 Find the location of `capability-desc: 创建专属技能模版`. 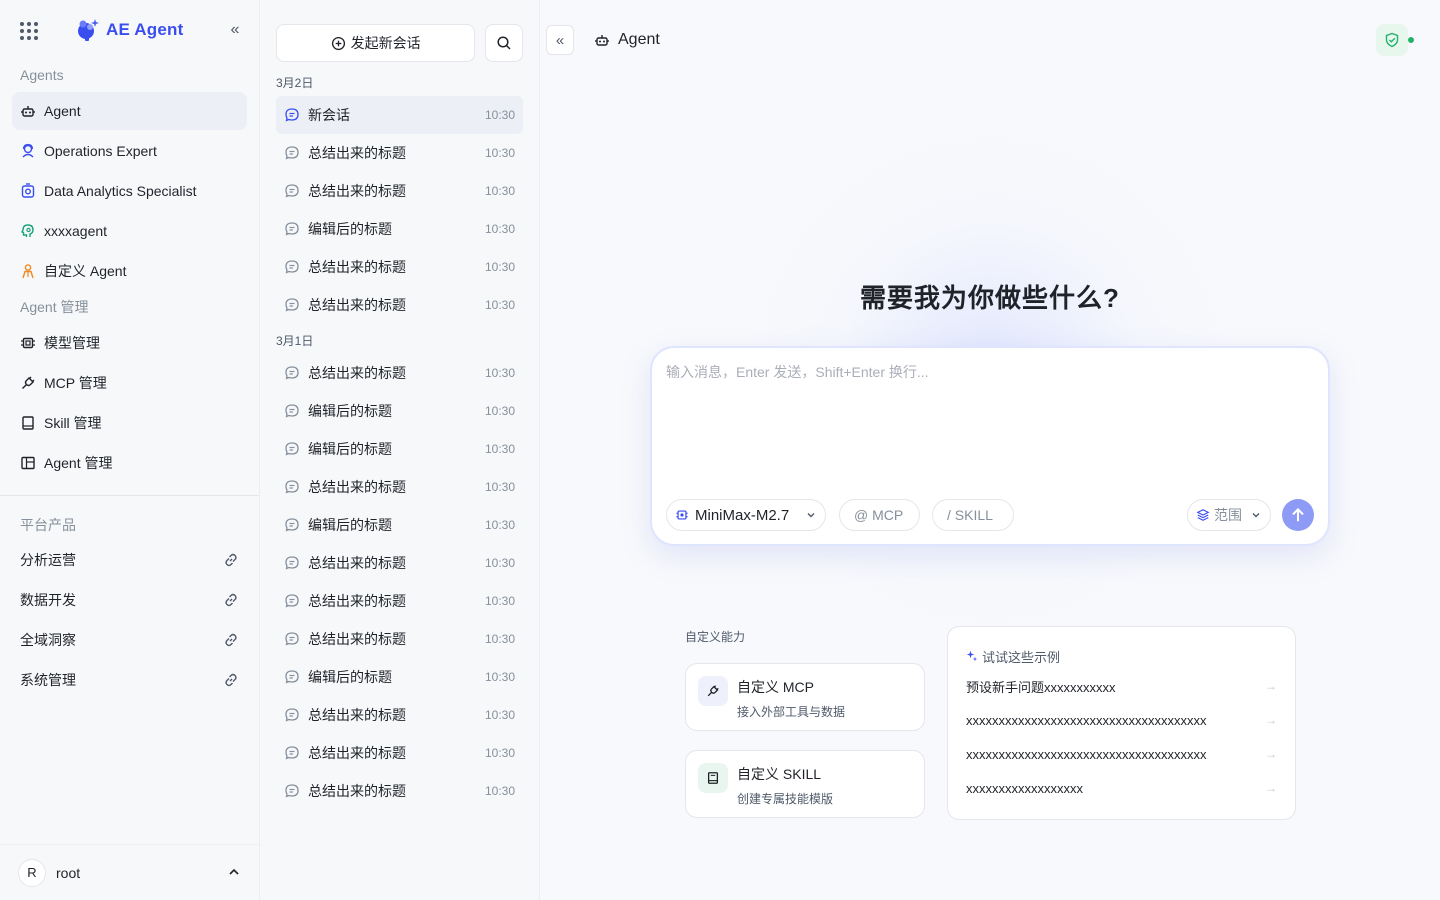

capability-desc: 创建专属技能模版 is located at coordinates (785, 799).